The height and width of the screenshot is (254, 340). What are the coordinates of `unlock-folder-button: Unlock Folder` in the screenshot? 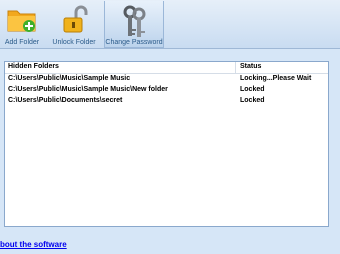 It's located at (74, 24).